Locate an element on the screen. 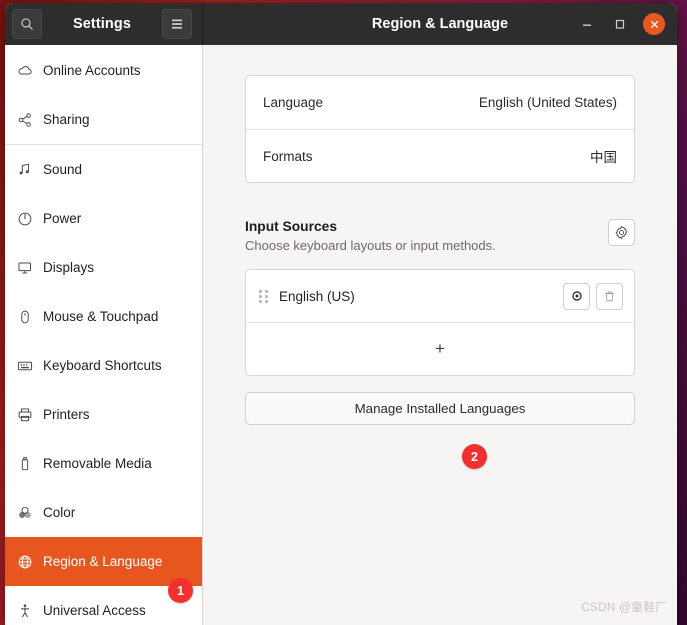 The height and width of the screenshot is (625, 687). preview-settings-icon is located at coordinates (576, 296).